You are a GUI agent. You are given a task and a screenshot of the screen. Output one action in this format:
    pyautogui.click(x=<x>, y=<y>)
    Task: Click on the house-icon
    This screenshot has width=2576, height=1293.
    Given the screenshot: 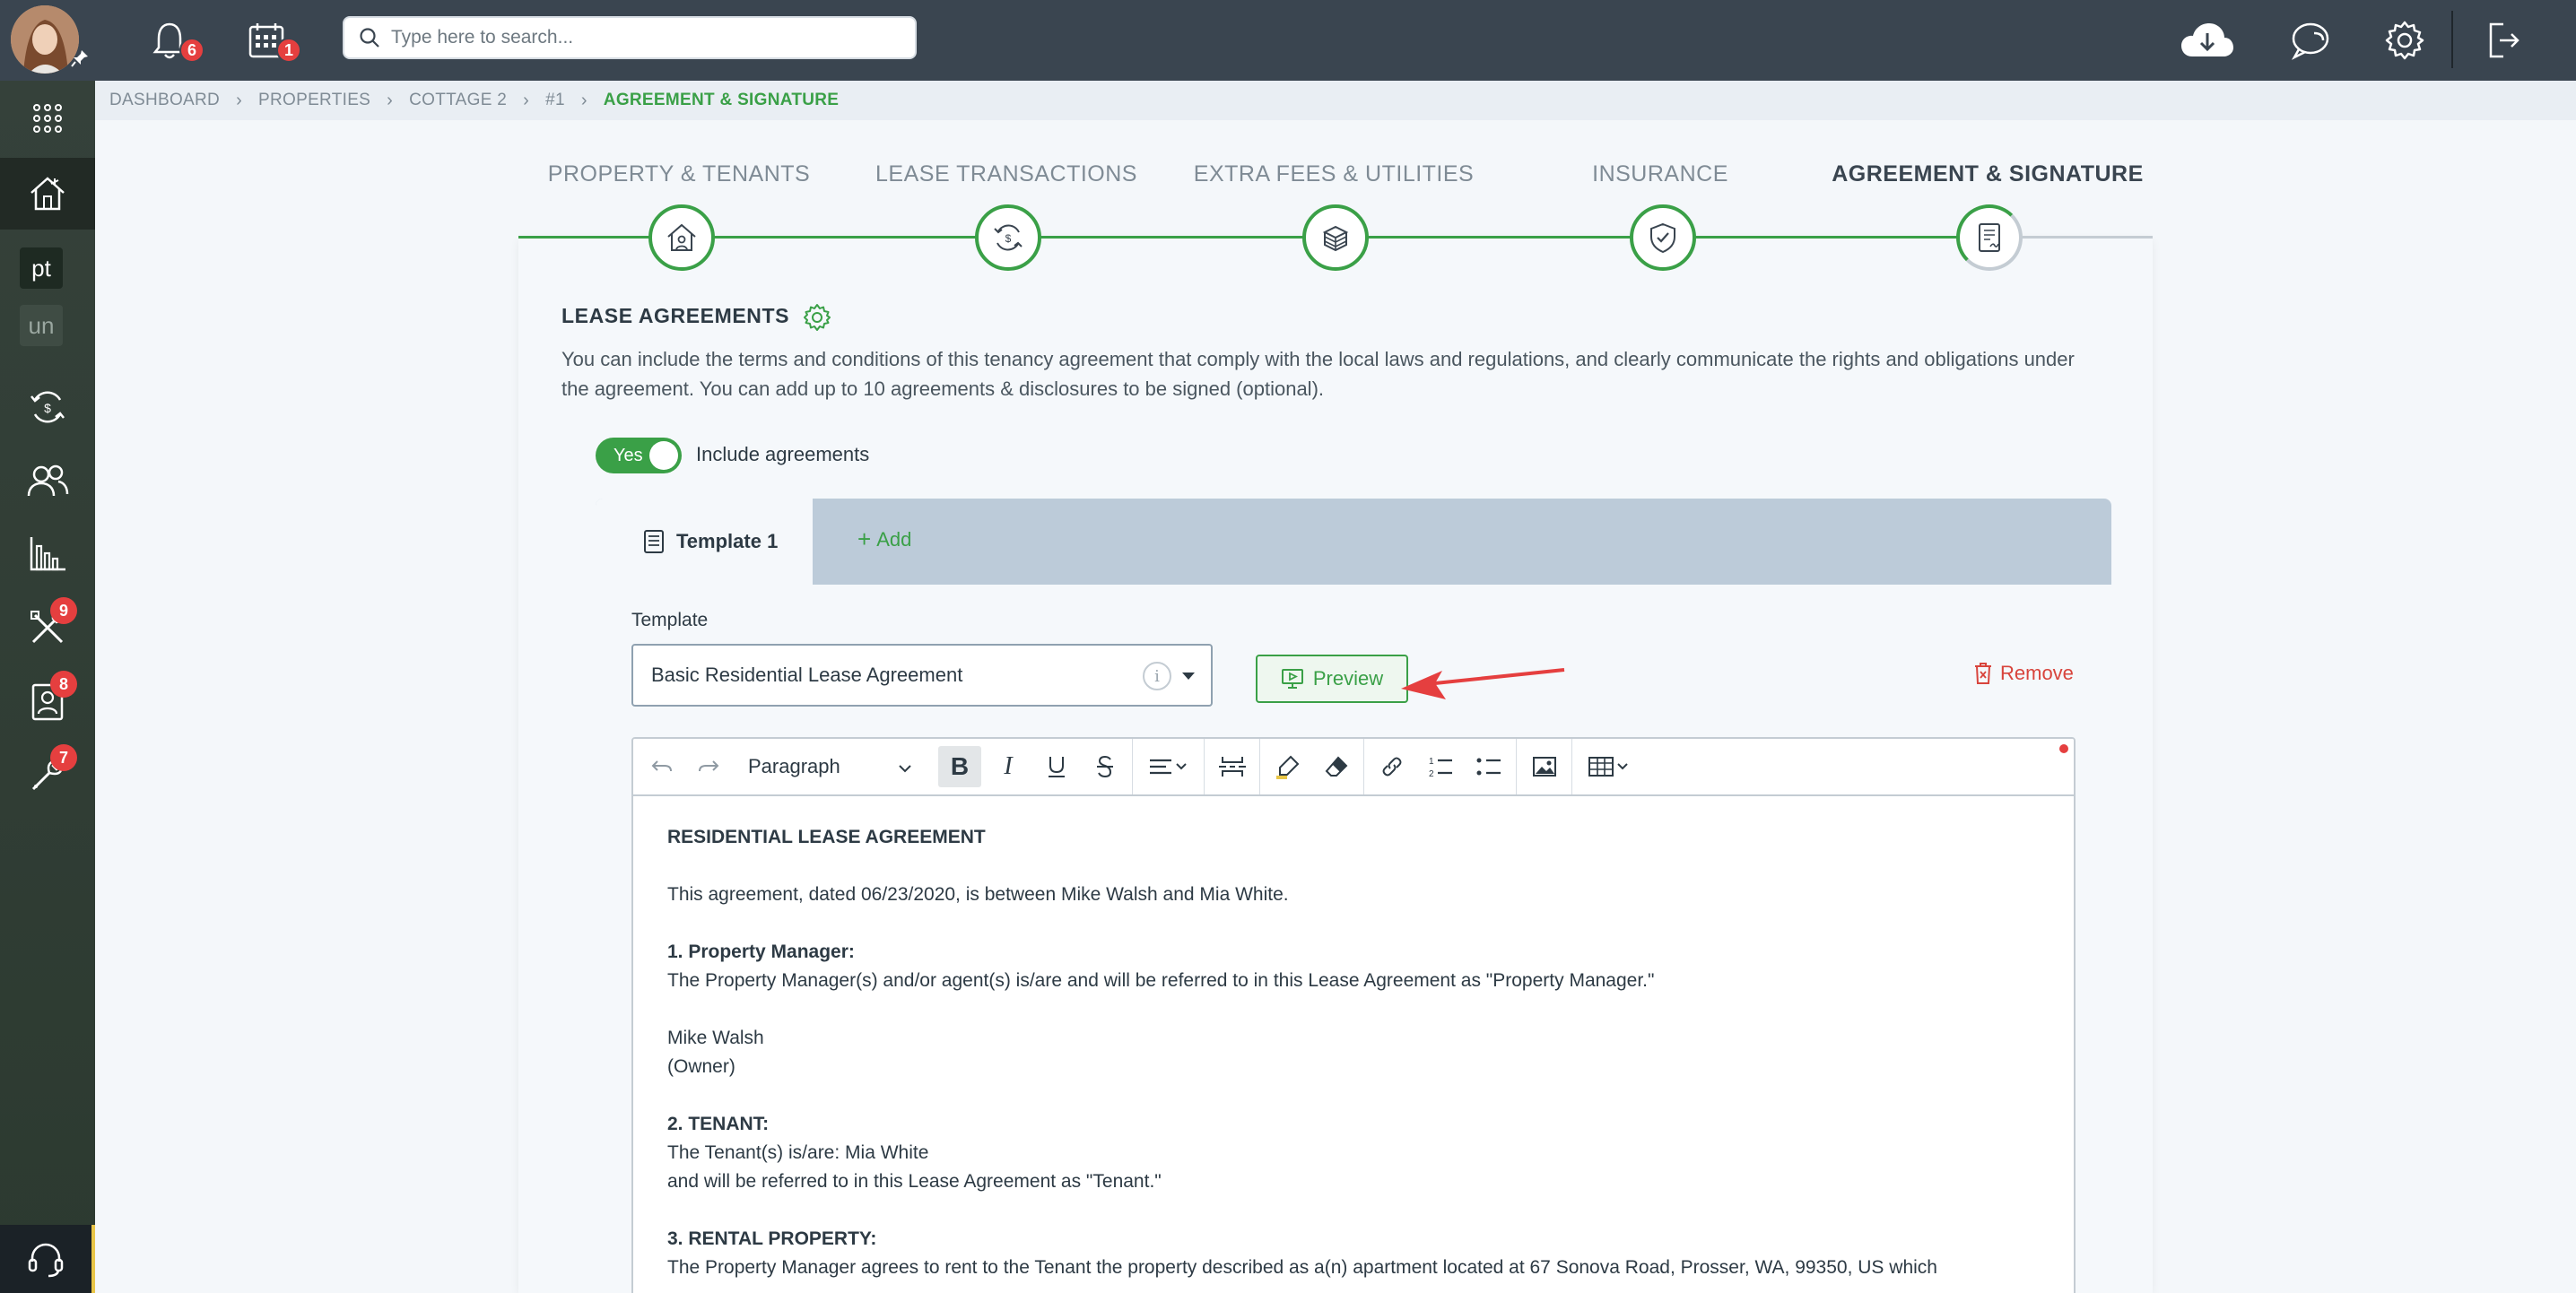 What is the action you would take?
    pyautogui.click(x=47, y=194)
    